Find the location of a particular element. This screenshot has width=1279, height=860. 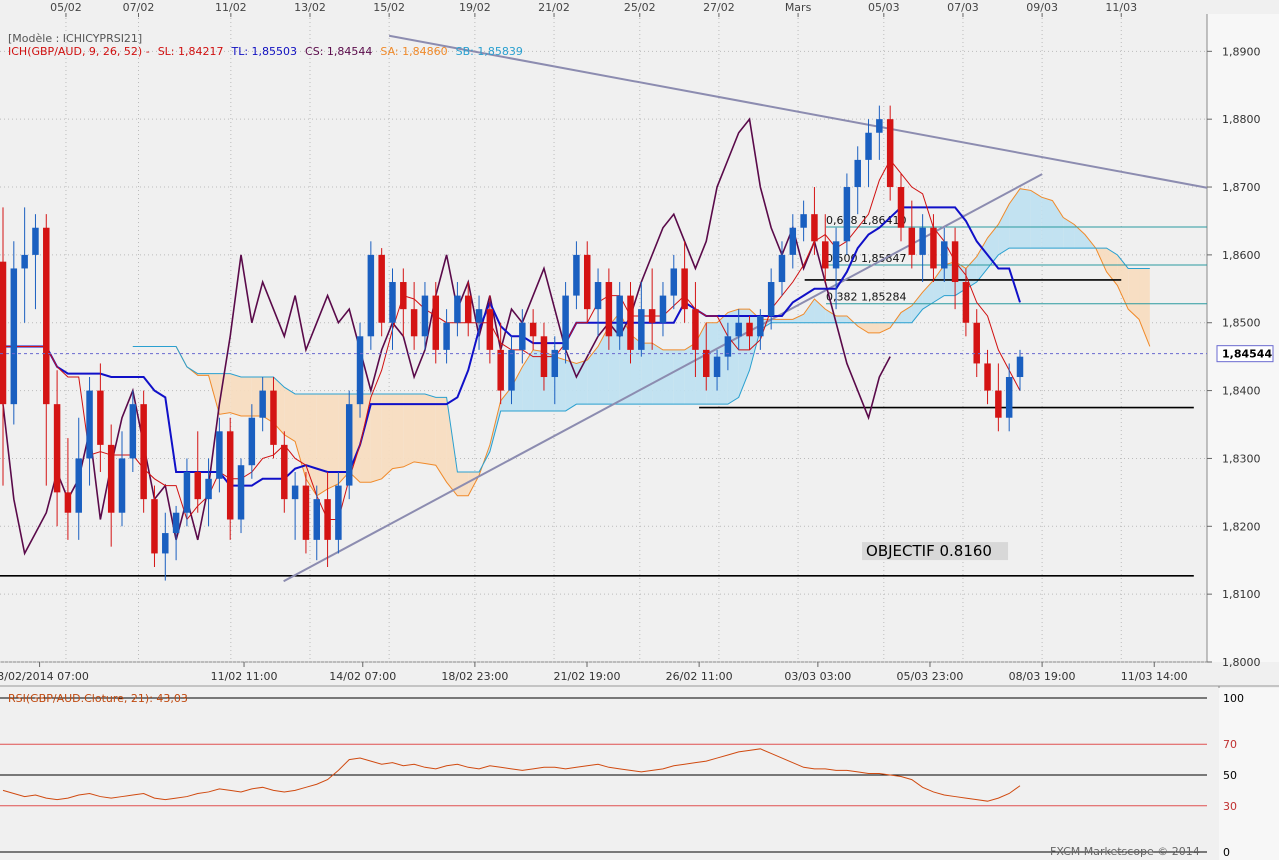

top-date-label: 07/02 is located at coordinates (139, 7).